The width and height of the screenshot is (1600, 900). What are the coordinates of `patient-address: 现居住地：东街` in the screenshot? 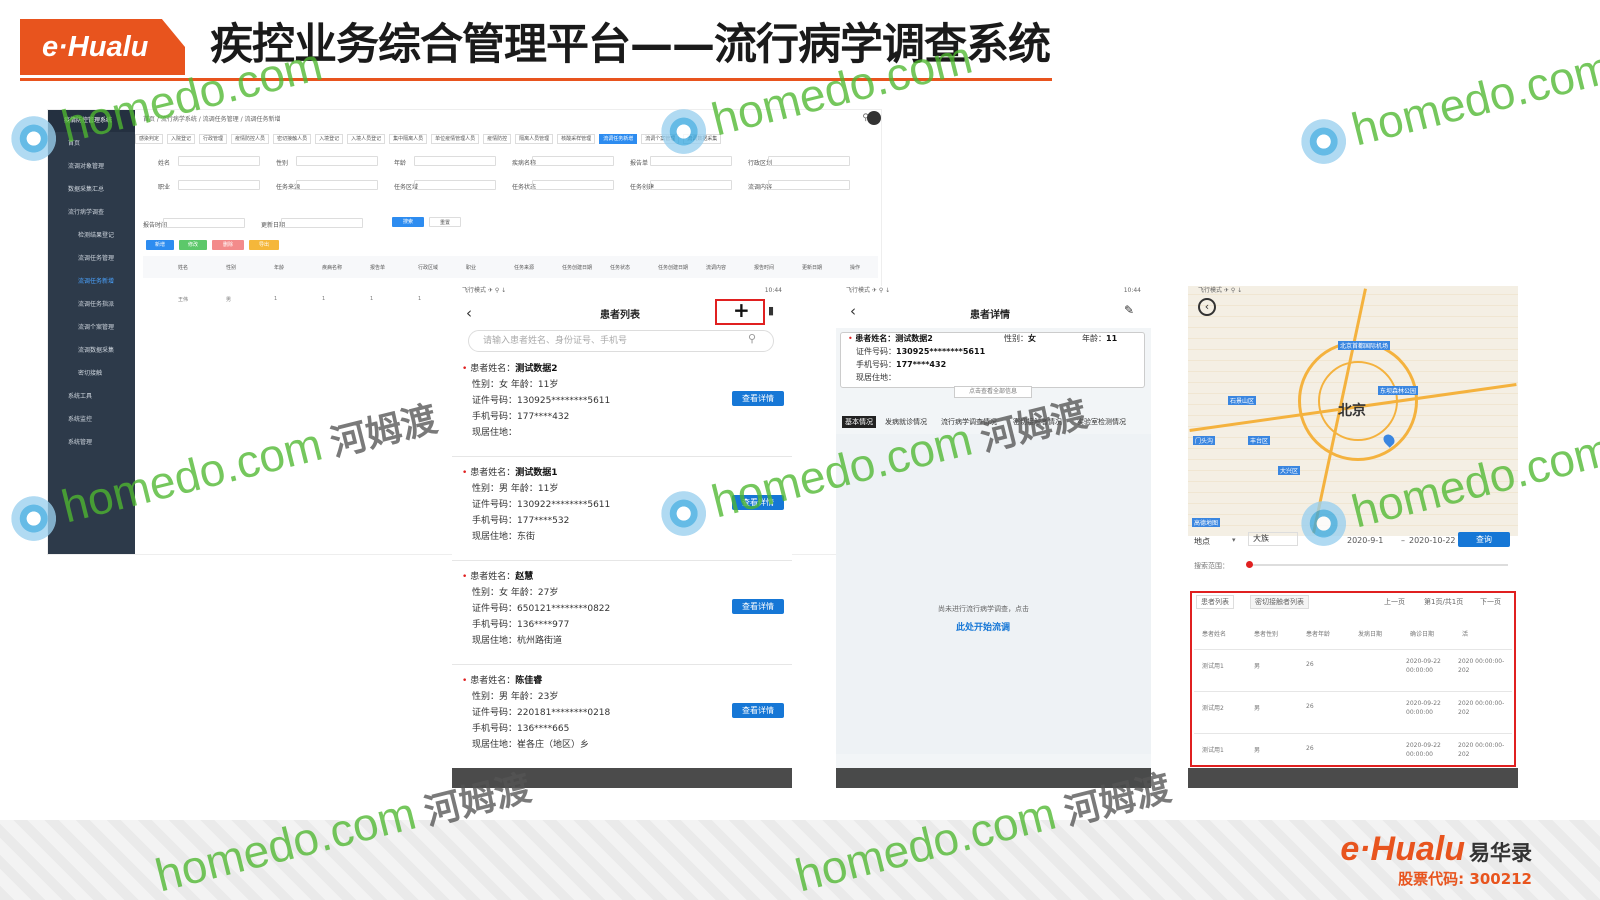 It's located at (504, 537).